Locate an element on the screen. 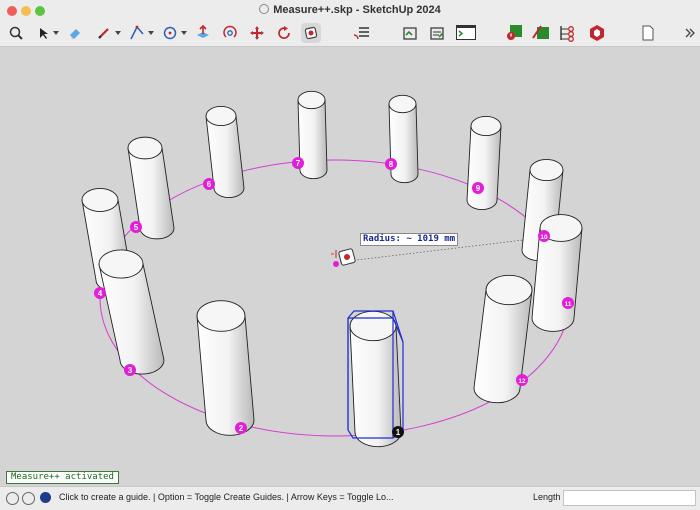  push-pull-icon is located at coordinates (203, 33).